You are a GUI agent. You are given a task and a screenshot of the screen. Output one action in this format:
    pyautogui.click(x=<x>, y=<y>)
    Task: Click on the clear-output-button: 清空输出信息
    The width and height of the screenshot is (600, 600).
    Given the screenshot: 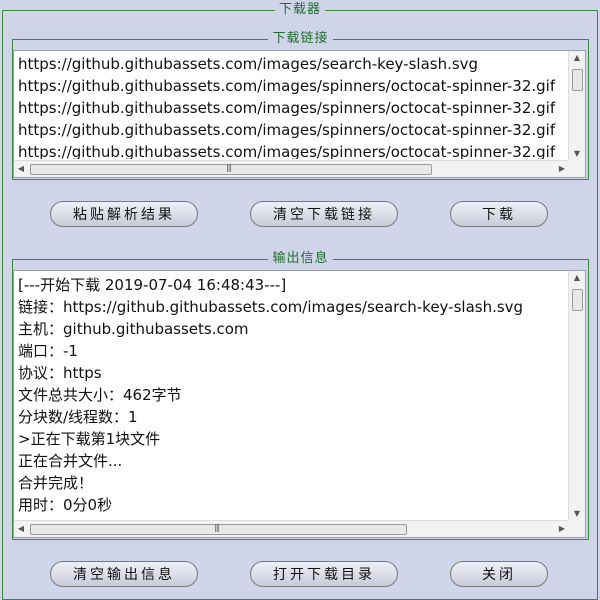 What is the action you would take?
    pyautogui.click(x=124, y=574)
    